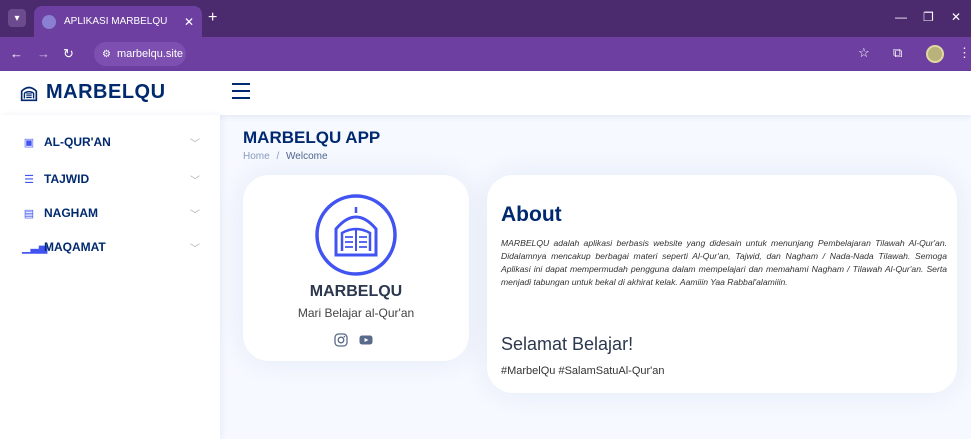 The height and width of the screenshot is (439, 971). I want to click on reload-button: ↻, so click(68, 54).